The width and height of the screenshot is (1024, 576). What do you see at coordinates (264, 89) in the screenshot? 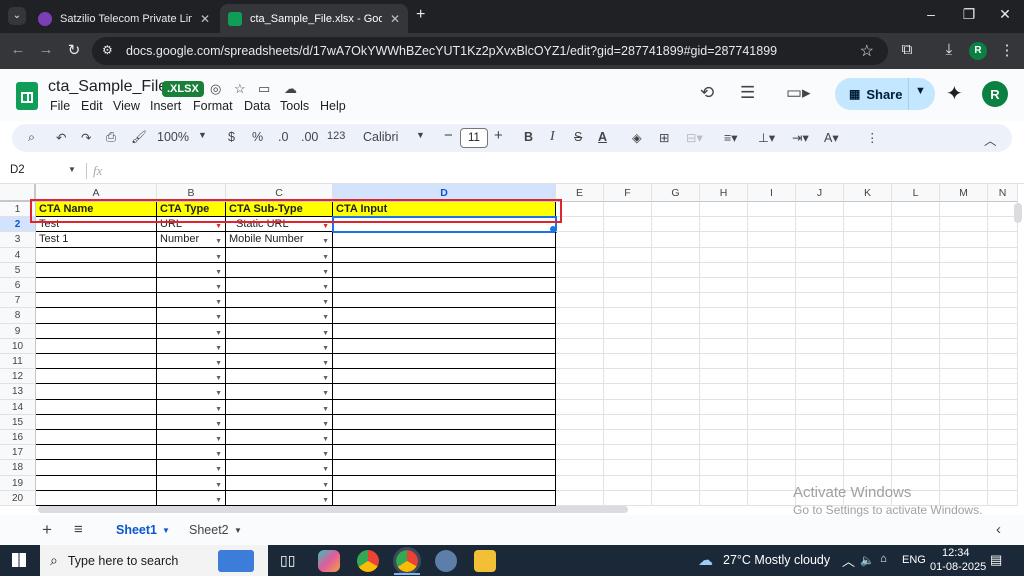
I see `move-folder-icon: ▭` at bounding box center [264, 89].